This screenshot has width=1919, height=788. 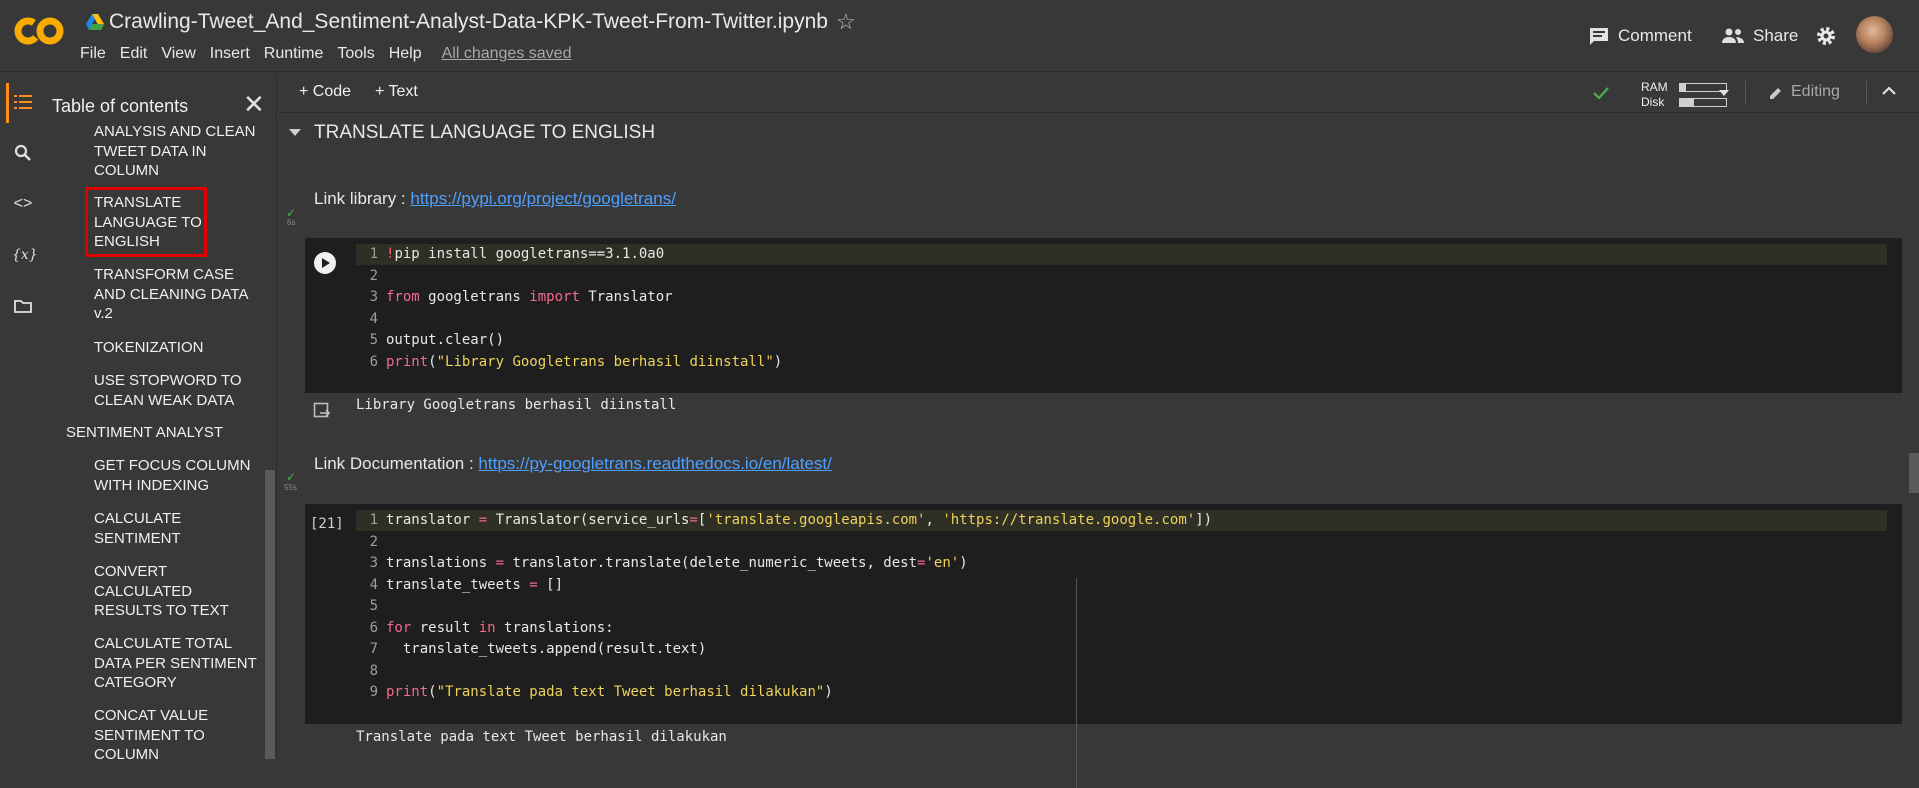 I want to click on toc-item-convert-results: CONVERT CALCULATED RESULTS TO TEXT, so click(x=164, y=591).